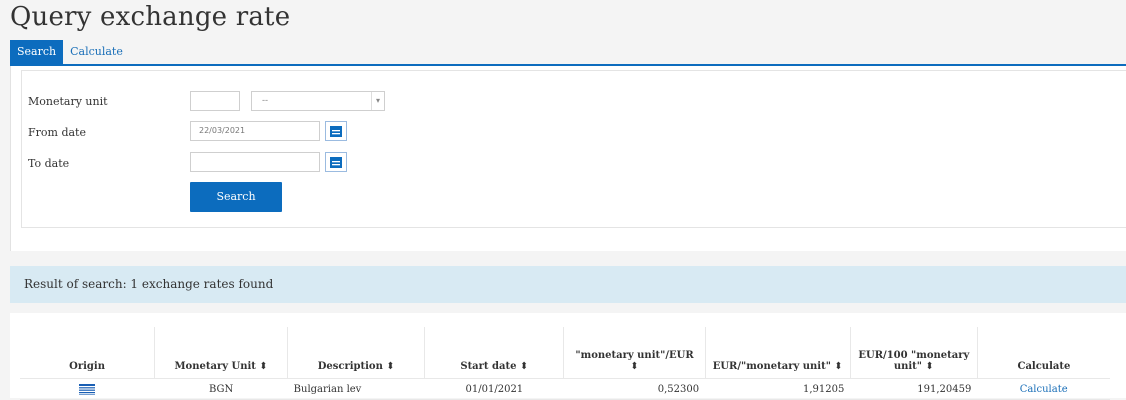 The image size is (1126, 400). Describe the element at coordinates (68, 101) in the screenshot. I see `monetary-unit-label: Monetary unit` at that location.